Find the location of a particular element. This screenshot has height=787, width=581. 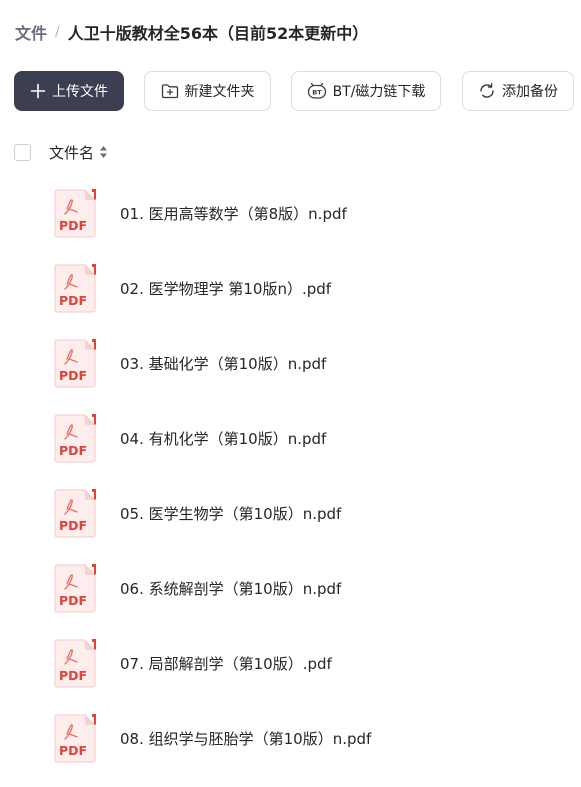

file-row: PDF 05. 医学生物学（第10版）n.pdf is located at coordinates (290, 513).